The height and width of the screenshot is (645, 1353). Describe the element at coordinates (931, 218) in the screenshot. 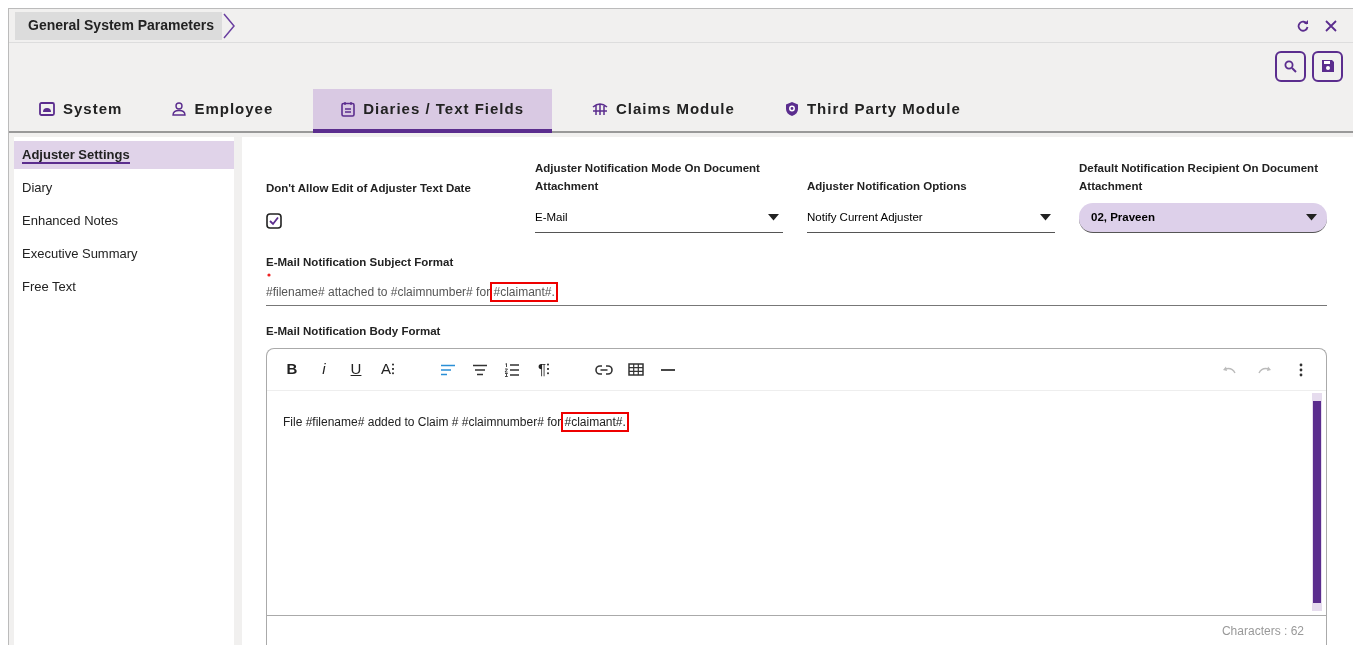

I see `dropdown: Notify Current Adjuster` at that location.